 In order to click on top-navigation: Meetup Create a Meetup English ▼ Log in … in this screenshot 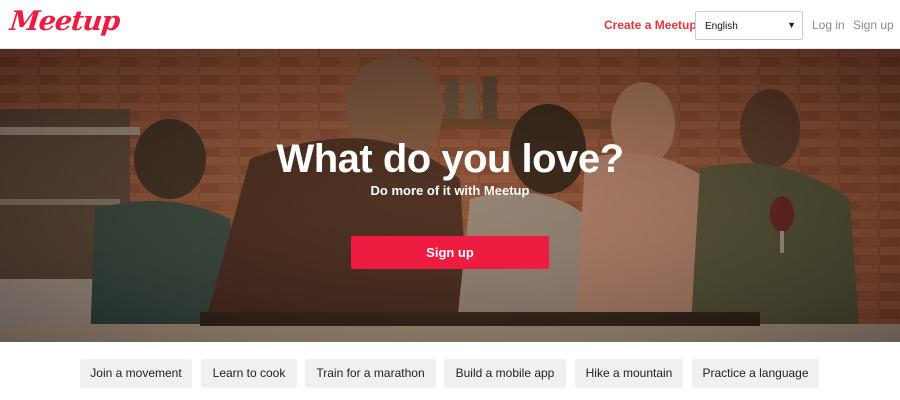, I will do `click(450, 24)`.